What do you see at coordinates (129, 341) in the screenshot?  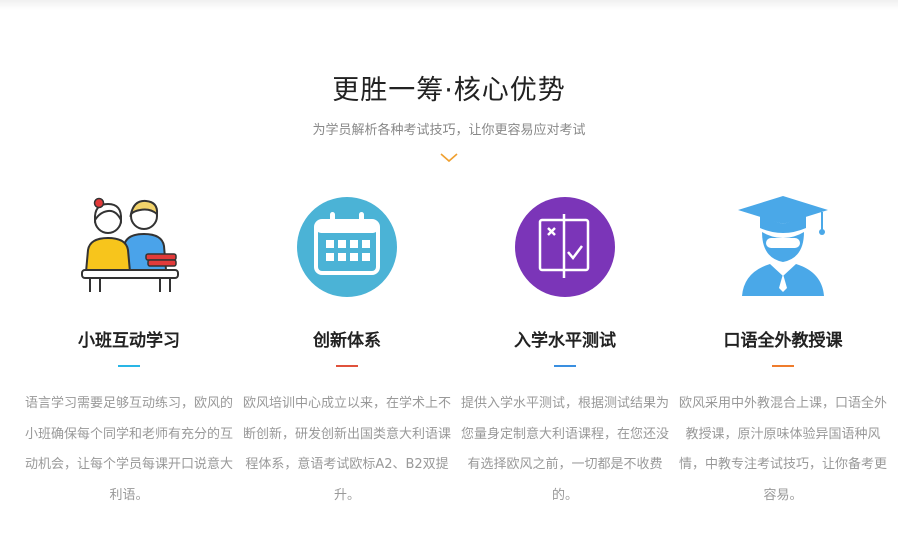 I see `feature-title: 小班互动学习` at bounding box center [129, 341].